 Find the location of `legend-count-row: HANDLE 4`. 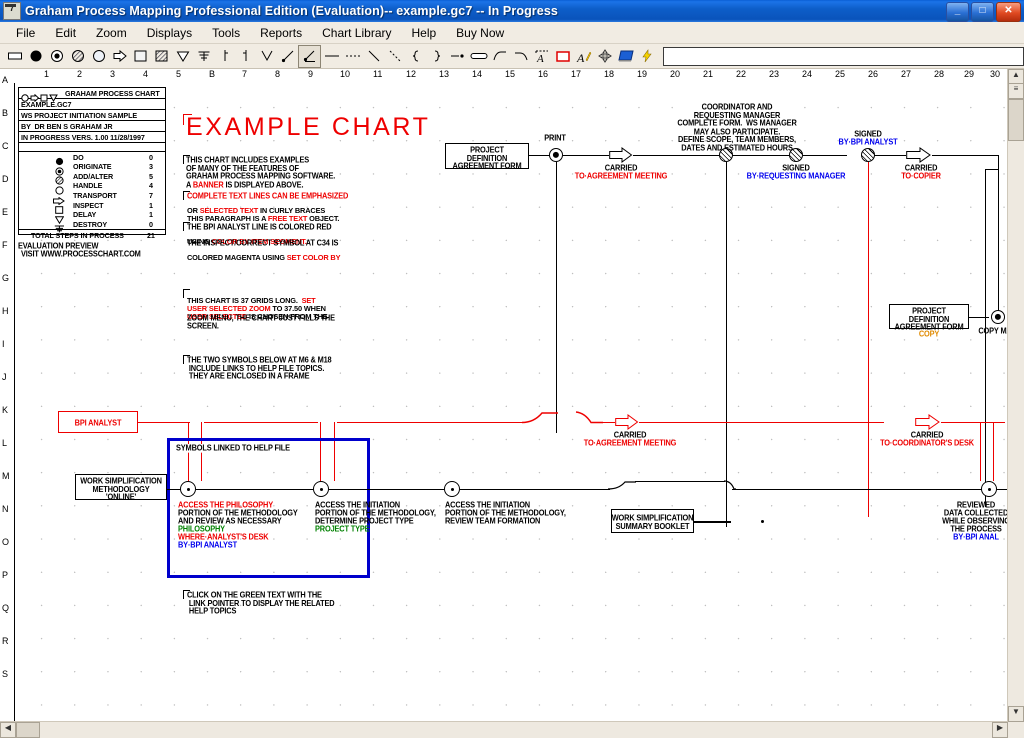

legend-count-row: HANDLE 4 is located at coordinates (92, 188).